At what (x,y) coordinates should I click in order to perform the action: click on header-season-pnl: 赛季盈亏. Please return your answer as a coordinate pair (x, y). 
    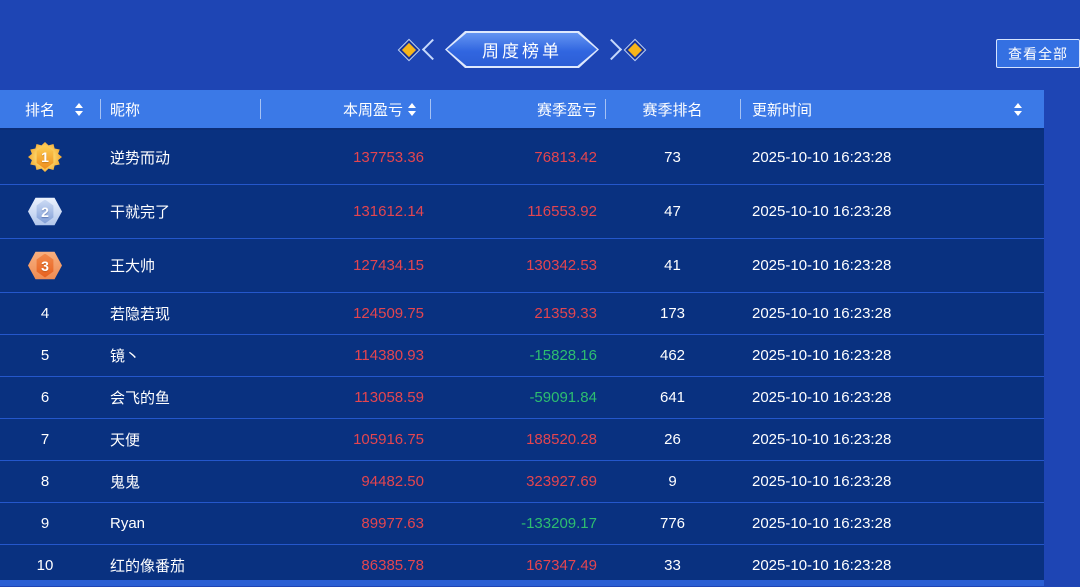
    Looking at the image, I should click on (517, 109).